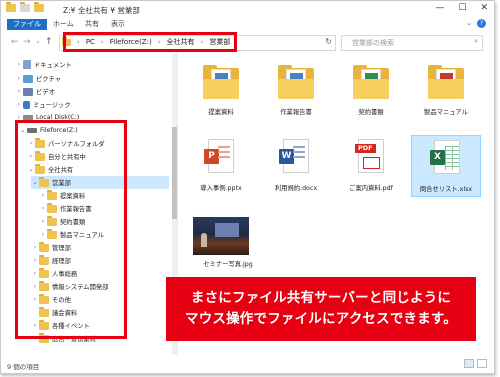 The height and width of the screenshot is (377, 500). I want to click on maximize-button: ☐, so click(462, 8).